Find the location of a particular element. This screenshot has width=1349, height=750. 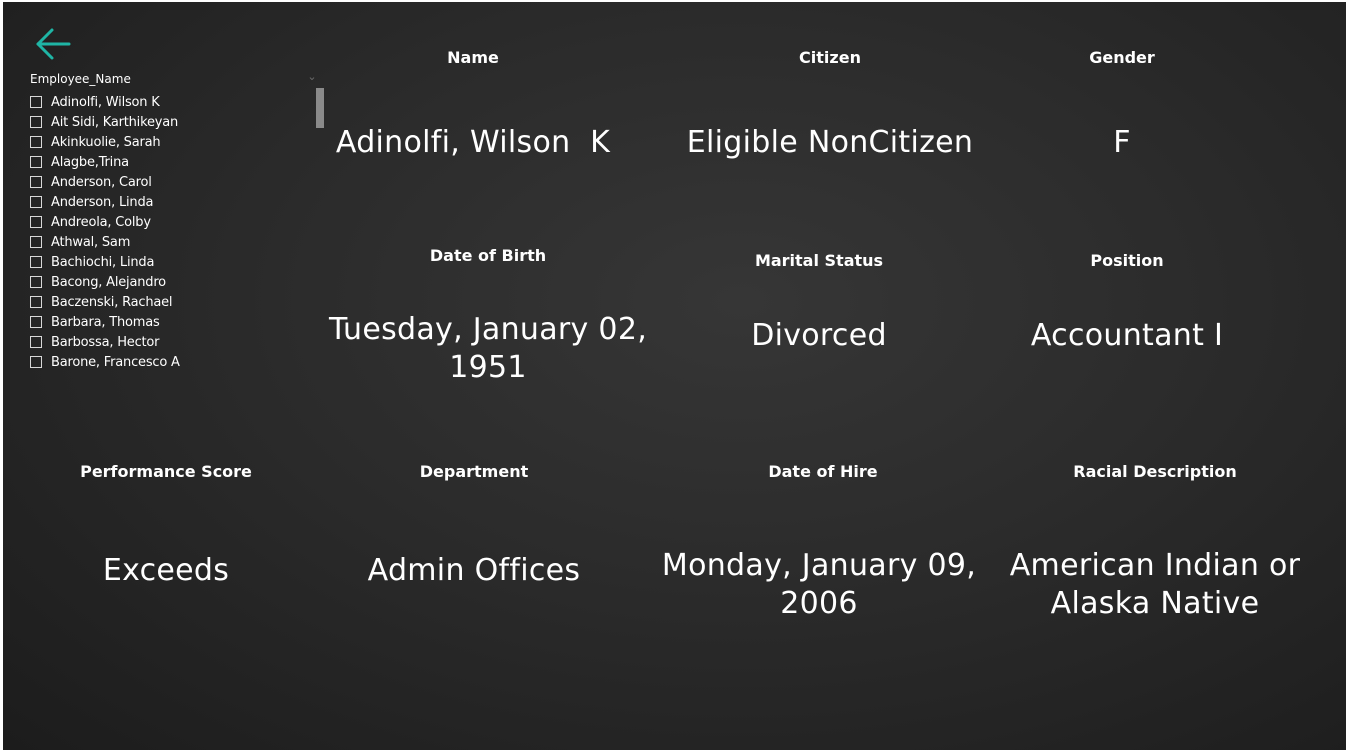

race-card-value: American Indian or Alaska Native is located at coordinates (1155, 585).